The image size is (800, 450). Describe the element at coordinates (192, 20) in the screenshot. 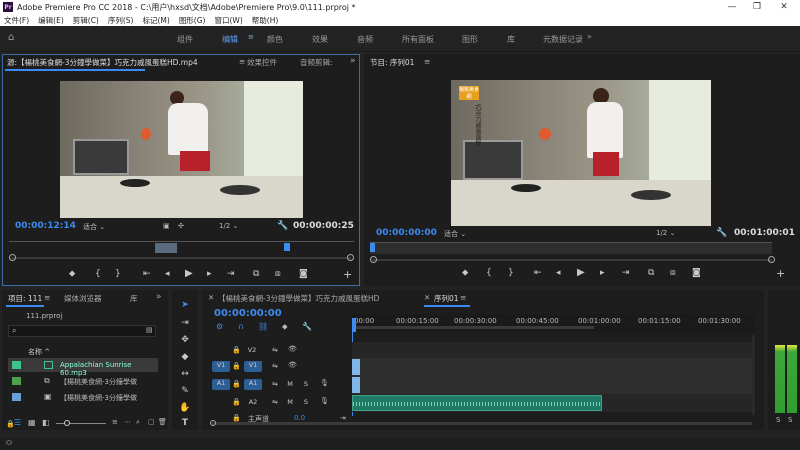

I see `menu-graphics: 图形(G)` at that location.